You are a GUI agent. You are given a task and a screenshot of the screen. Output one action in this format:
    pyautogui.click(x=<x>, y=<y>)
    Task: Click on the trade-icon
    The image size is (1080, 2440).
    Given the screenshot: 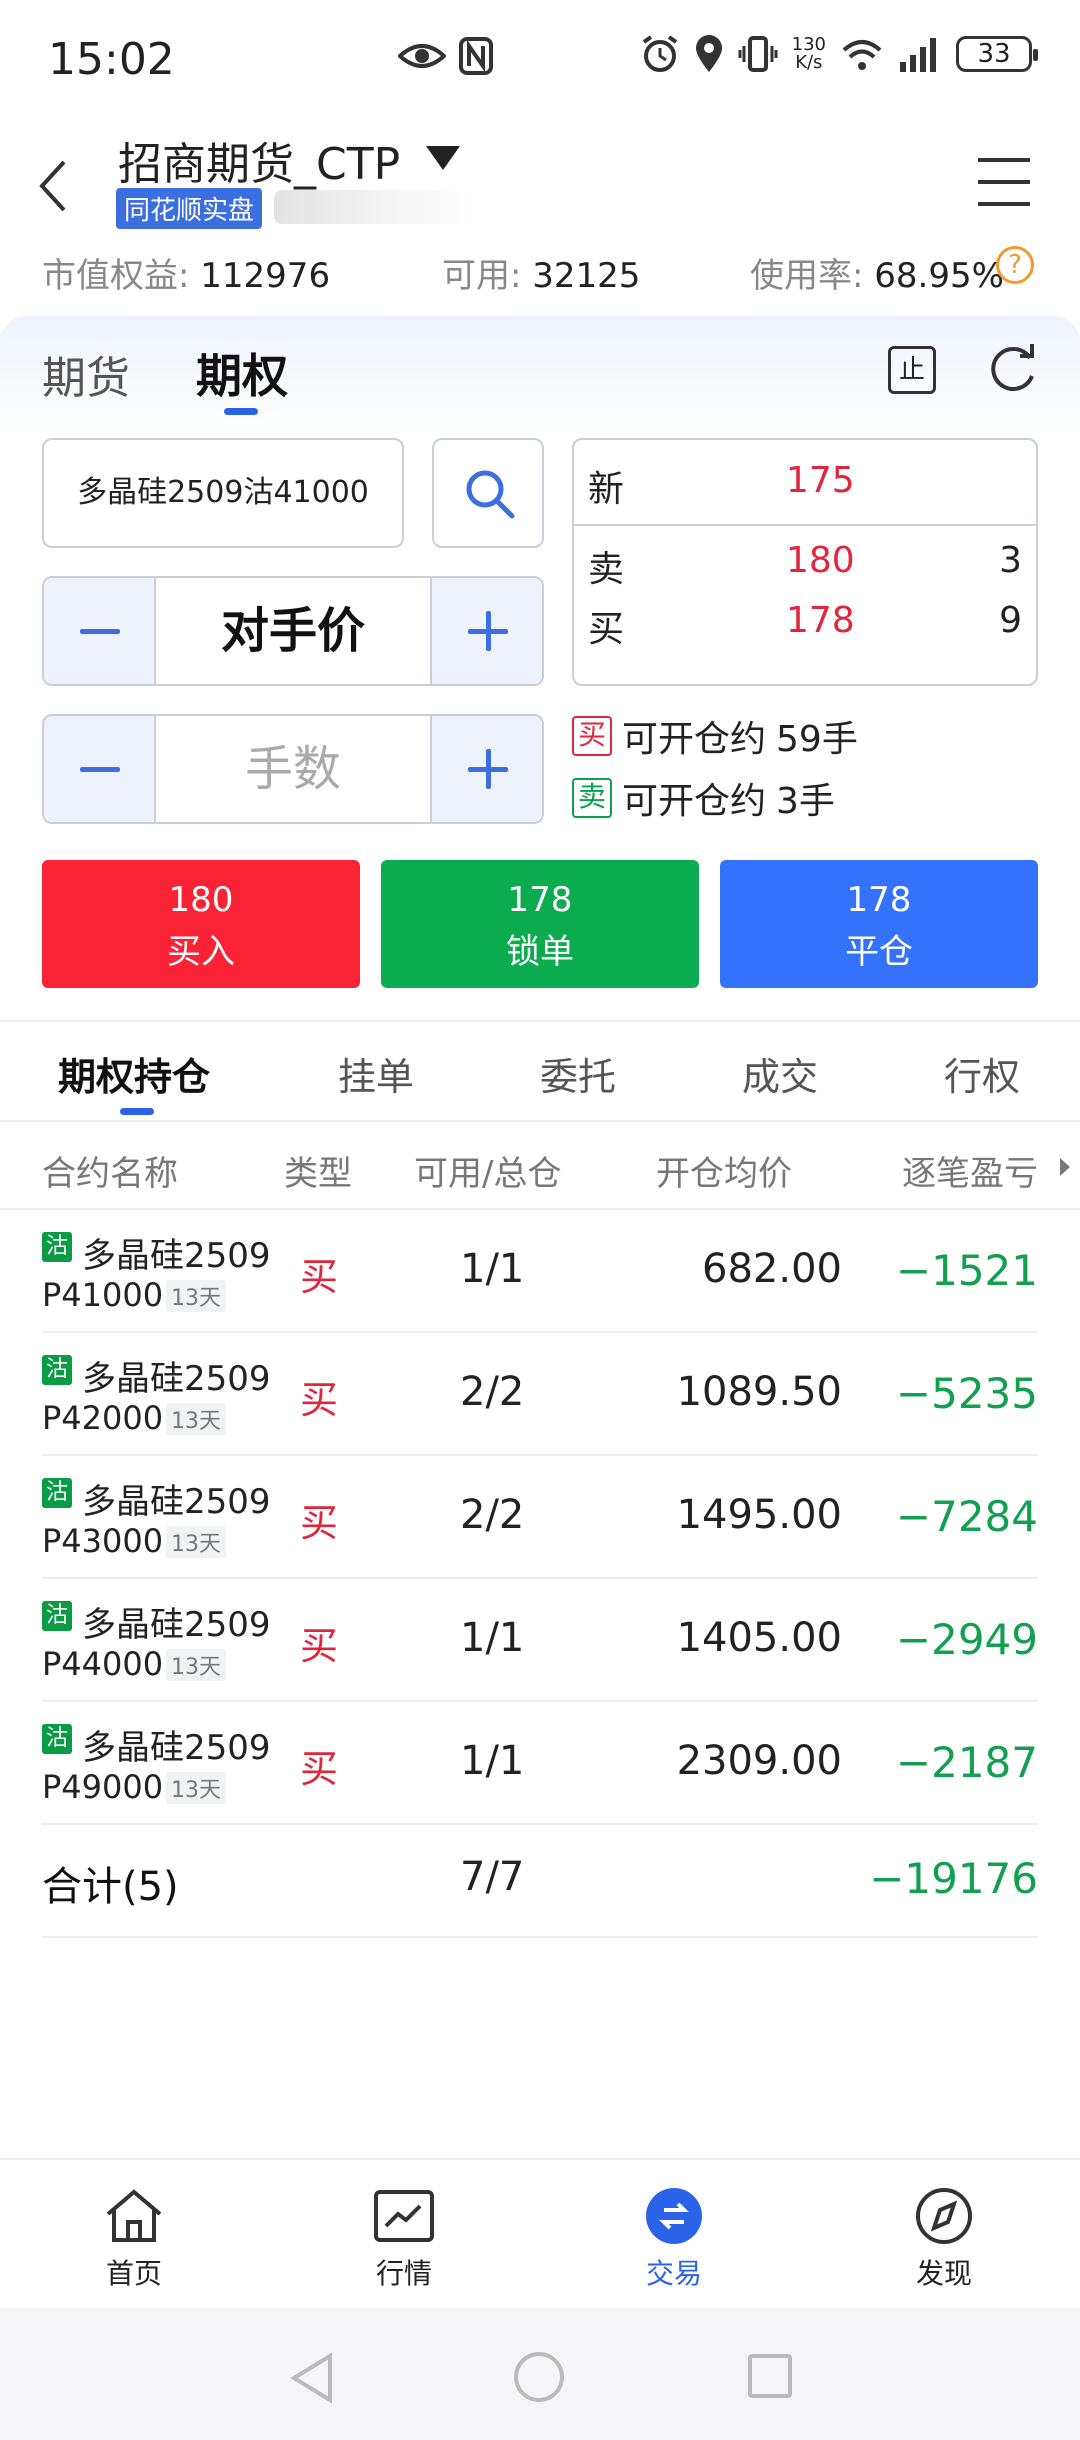 What is the action you would take?
    pyautogui.click(x=674, y=2216)
    